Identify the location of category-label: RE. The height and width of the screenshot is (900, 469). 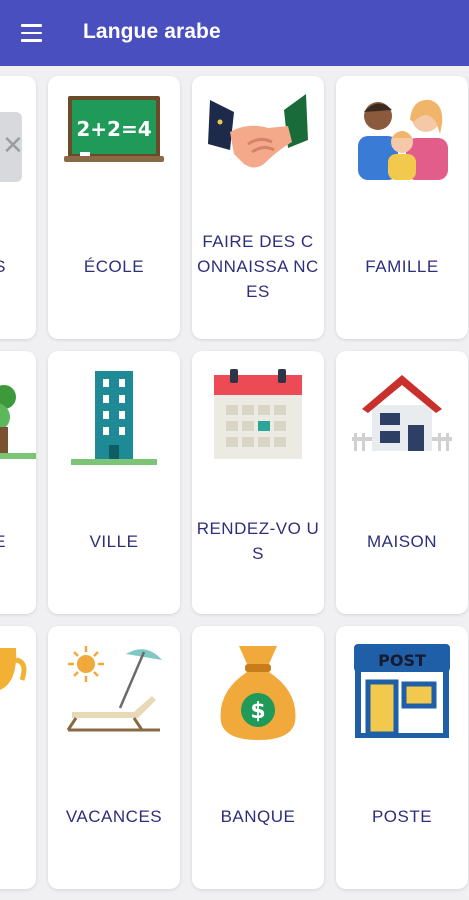
(16, 541).